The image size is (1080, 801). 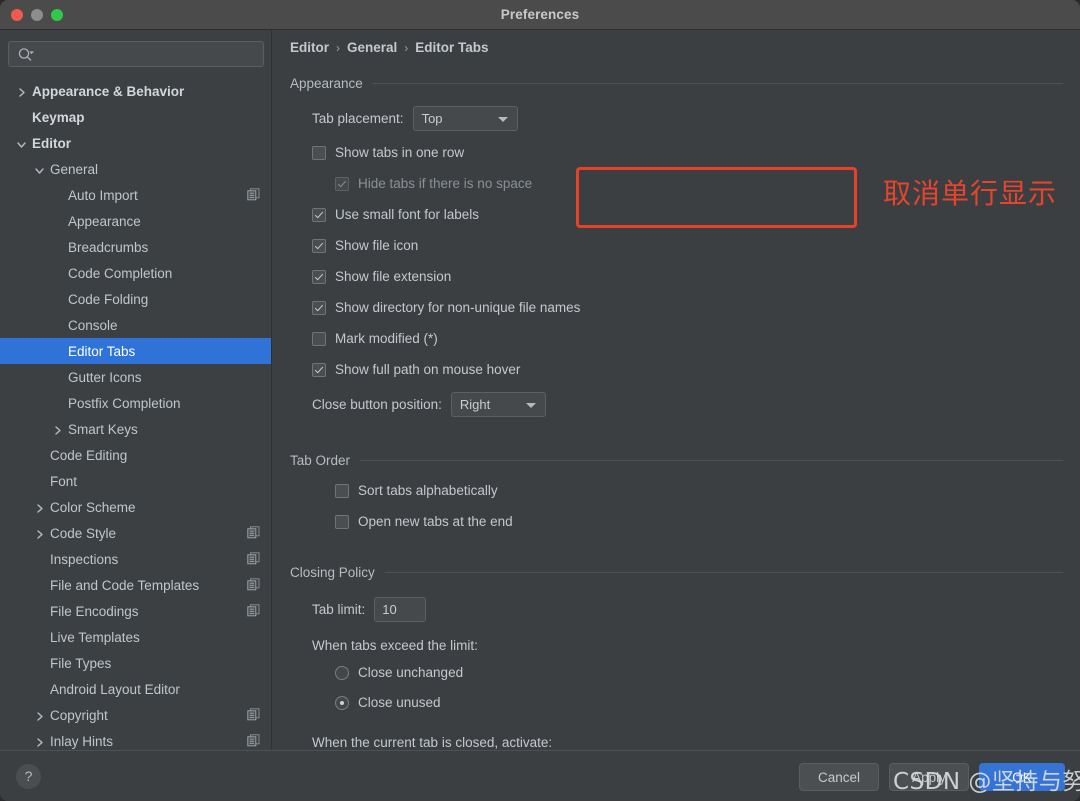 I want to click on checkbox-show-tabs-in-one-row, so click(x=319, y=152).